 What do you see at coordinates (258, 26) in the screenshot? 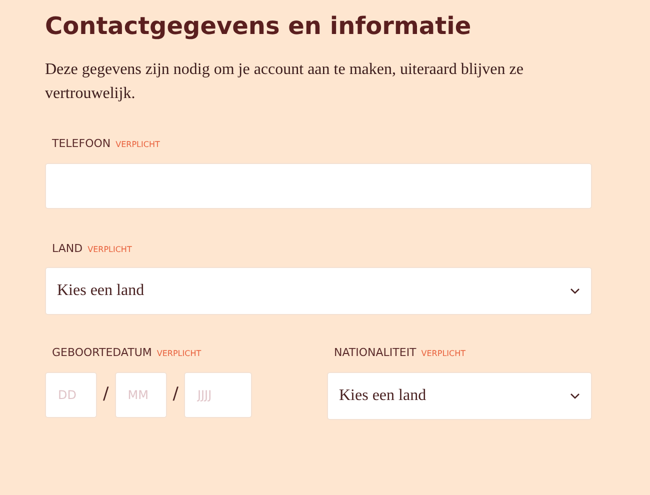
I see `page-title: Contactgegevens en informatie` at bounding box center [258, 26].